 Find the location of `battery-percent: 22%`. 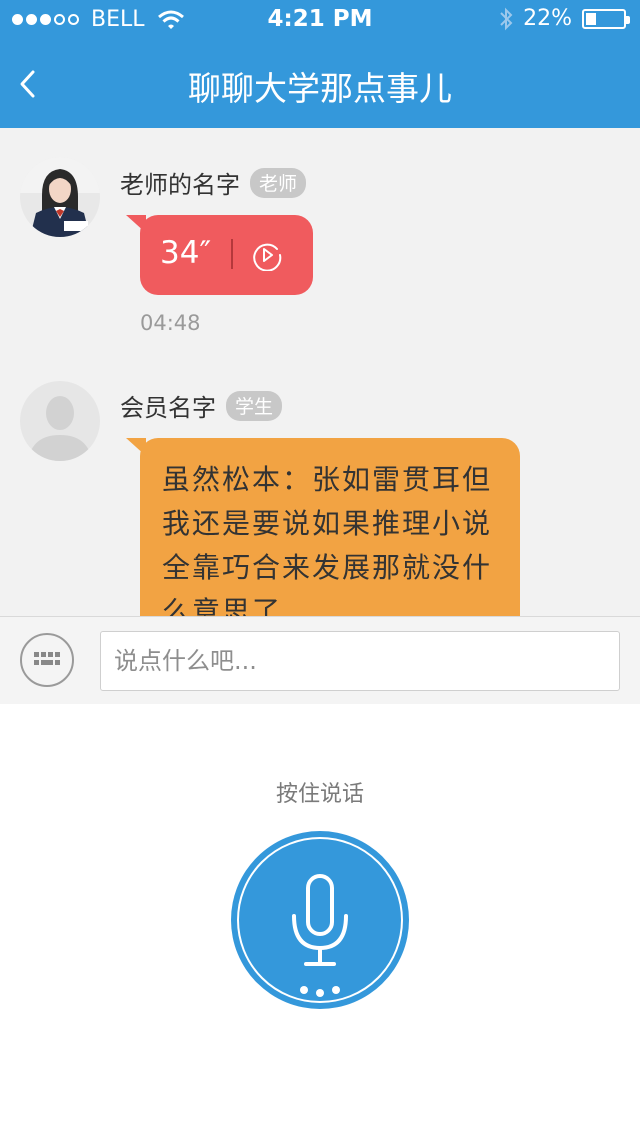

battery-percent: 22% is located at coordinates (547, 18).